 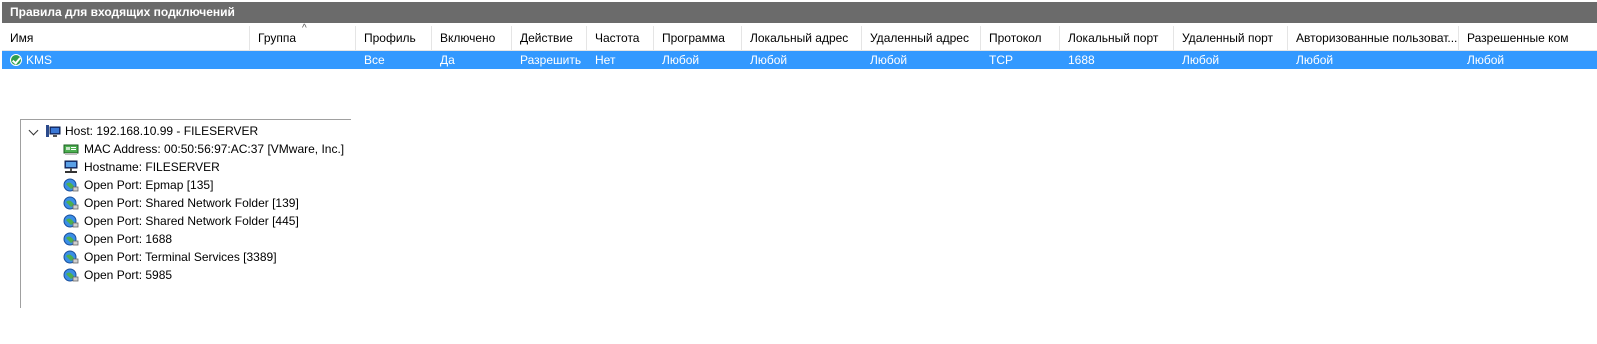 I want to click on column-header-action: Действие, so click(x=549, y=38).